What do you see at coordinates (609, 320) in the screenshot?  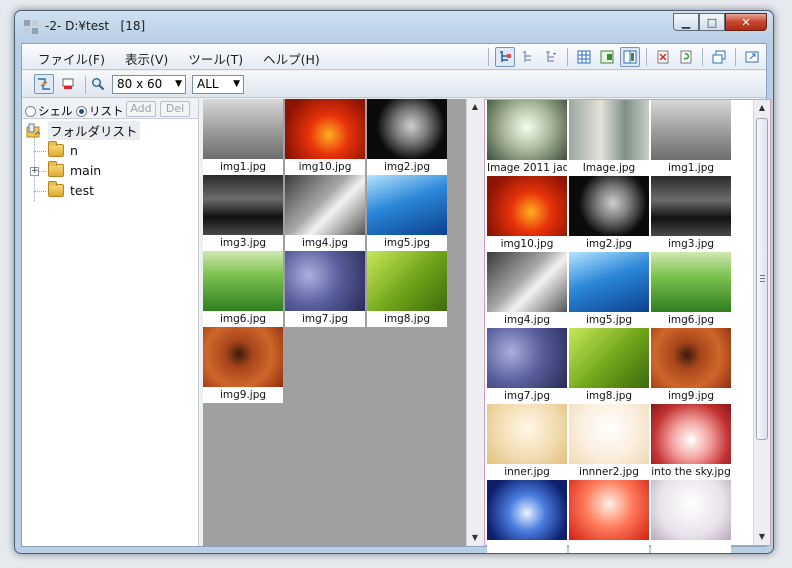 I see `thumbnail-caption: img5.jpg` at bounding box center [609, 320].